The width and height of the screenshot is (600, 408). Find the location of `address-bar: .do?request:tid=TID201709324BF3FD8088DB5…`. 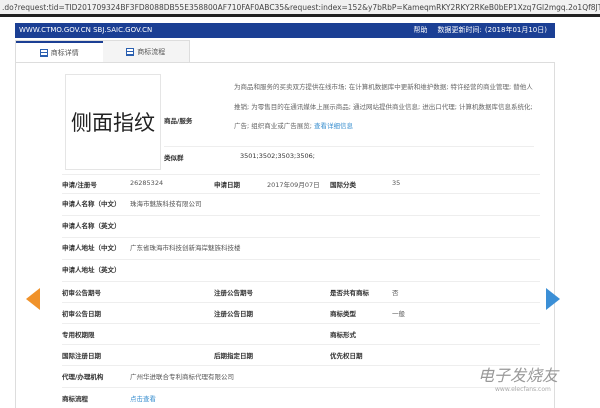

address-bar: .do?request:tid=TID201709324BF3FD8088DB5… is located at coordinates (300, 8).